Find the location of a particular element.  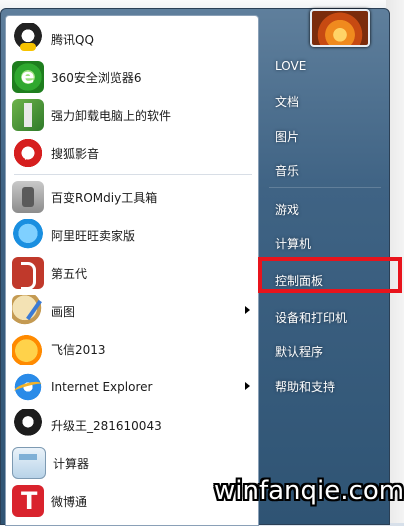

program-label: 搜狐影音 is located at coordinates (75, 153).